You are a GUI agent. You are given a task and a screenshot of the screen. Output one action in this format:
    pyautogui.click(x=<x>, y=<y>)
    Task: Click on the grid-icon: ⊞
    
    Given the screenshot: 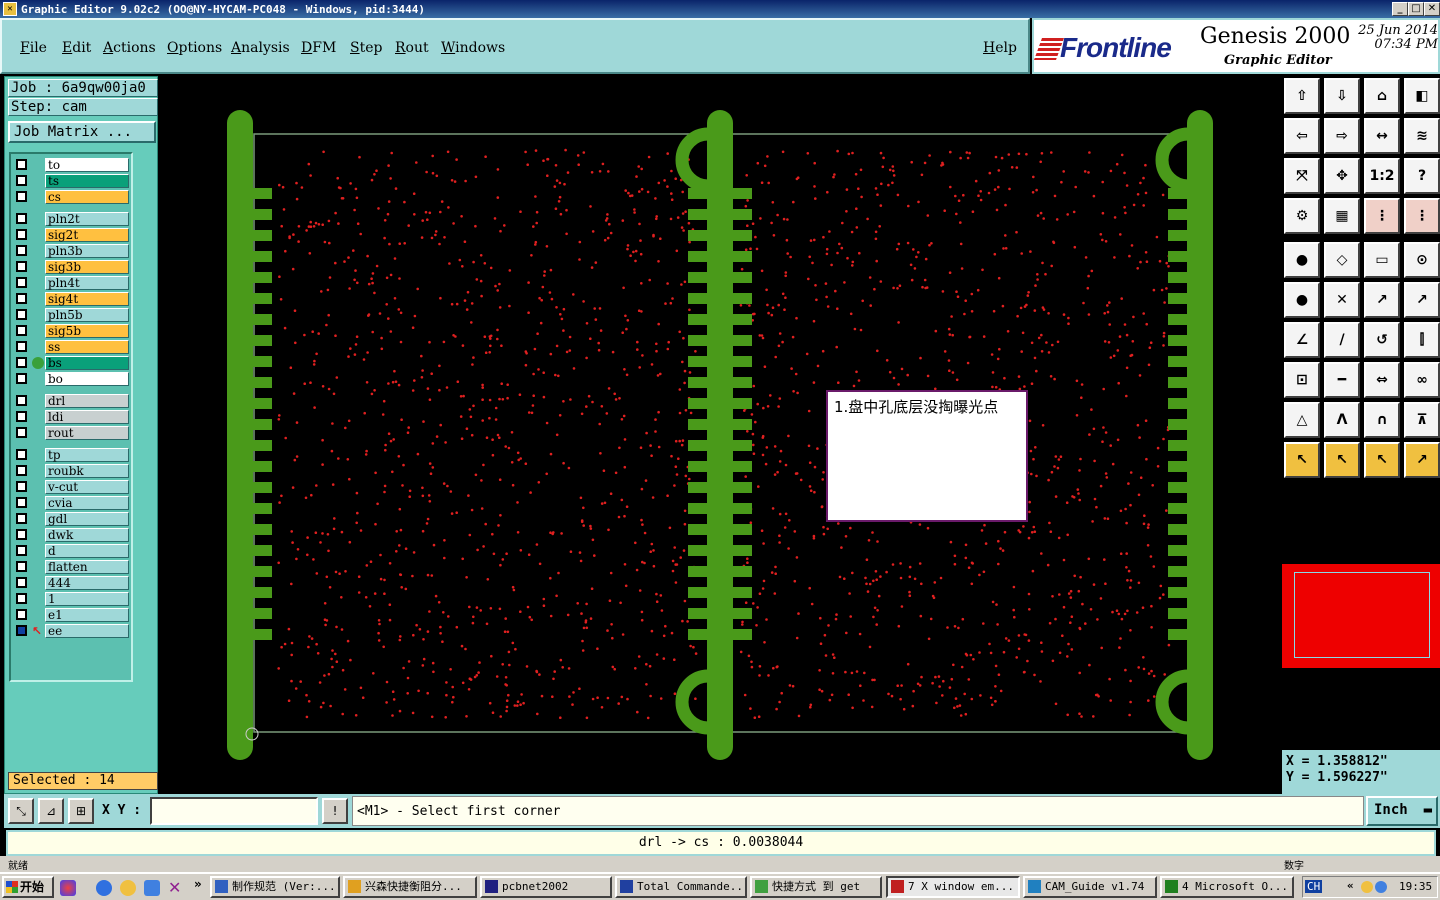 What is the action you would take?
    pyautogui.click(x=81, y=811)
    